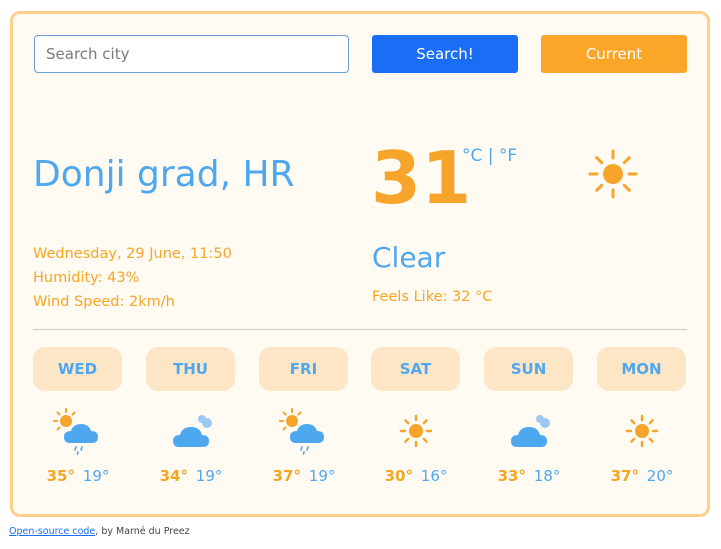 Image resolution: width=721 pixels, height=549 pixels. Describe the element at coordinates (660, 476) in the screenshot. I see `low-temperature: 20°` at that location.